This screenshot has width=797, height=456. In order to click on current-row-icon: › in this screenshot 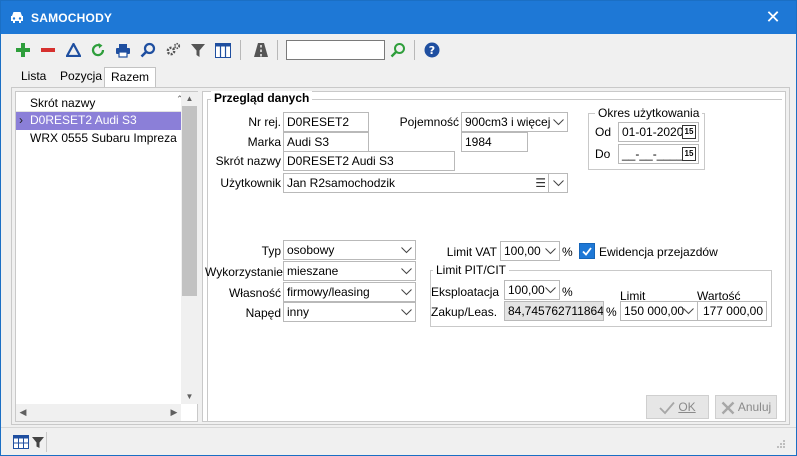, I will do `click(21, 120)`.